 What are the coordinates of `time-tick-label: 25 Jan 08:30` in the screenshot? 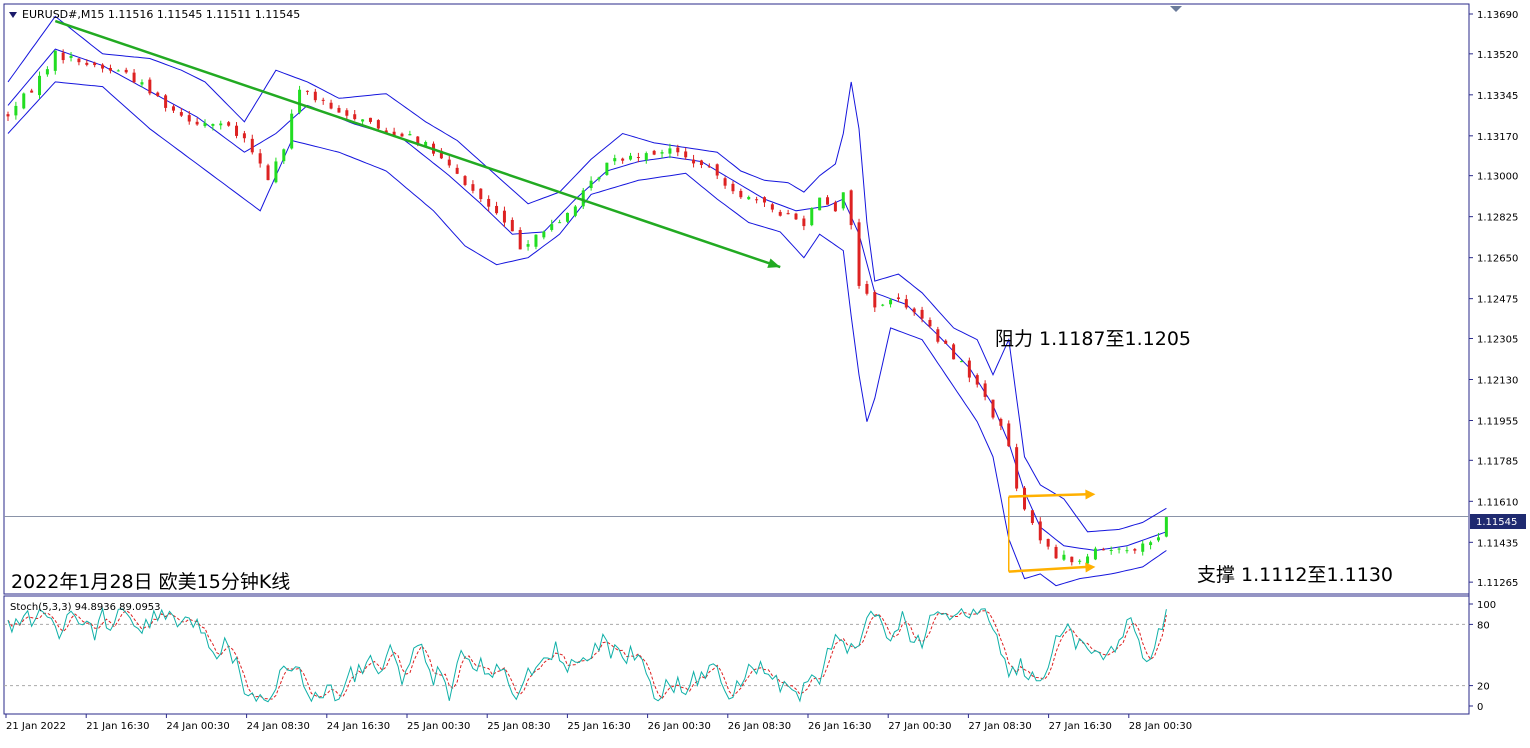 It's located at (518, 726).